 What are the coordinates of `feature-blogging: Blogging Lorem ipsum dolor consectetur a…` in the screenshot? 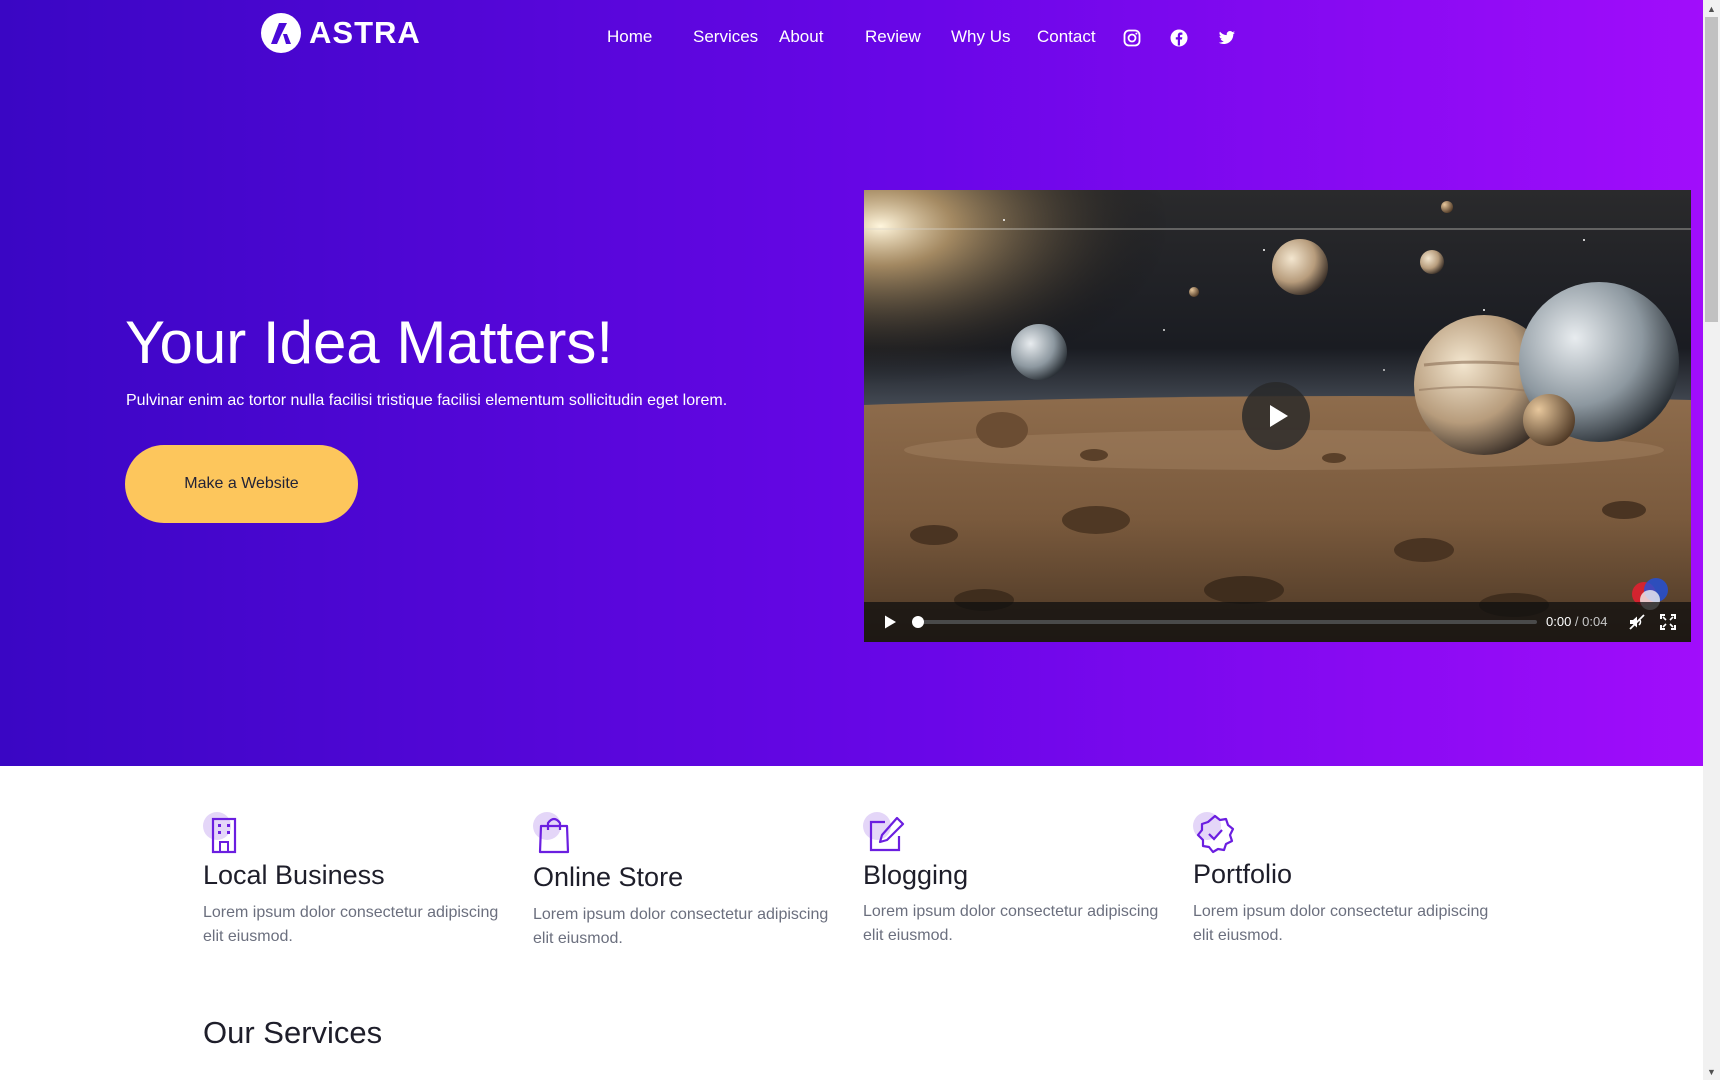 It's located at (1013, 887).